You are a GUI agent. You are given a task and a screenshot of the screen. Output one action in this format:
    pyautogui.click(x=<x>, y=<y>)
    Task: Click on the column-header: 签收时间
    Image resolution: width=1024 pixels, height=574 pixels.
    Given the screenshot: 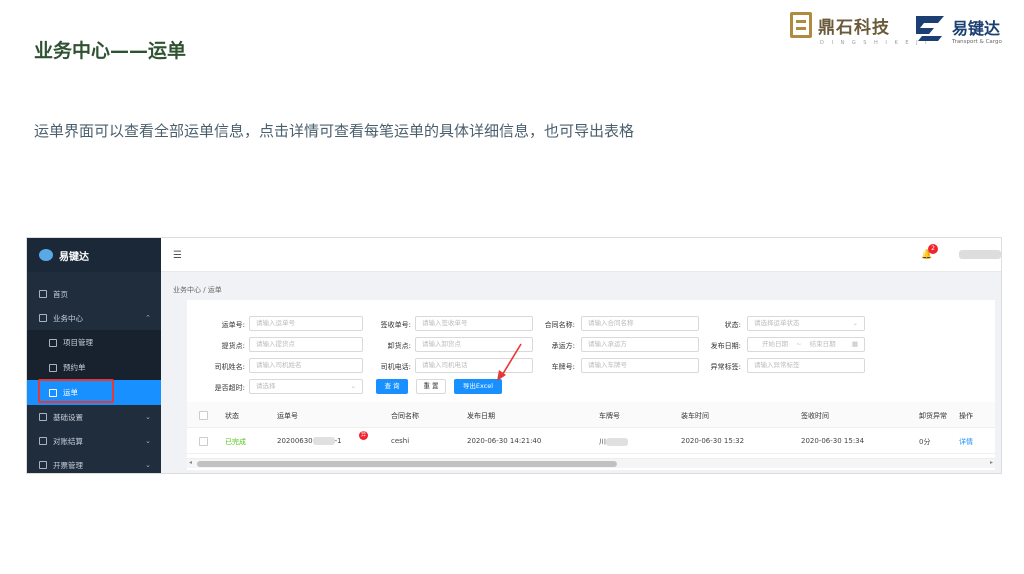 What is the action you would take?
    pyautogui.click(x=815, y=416)
    